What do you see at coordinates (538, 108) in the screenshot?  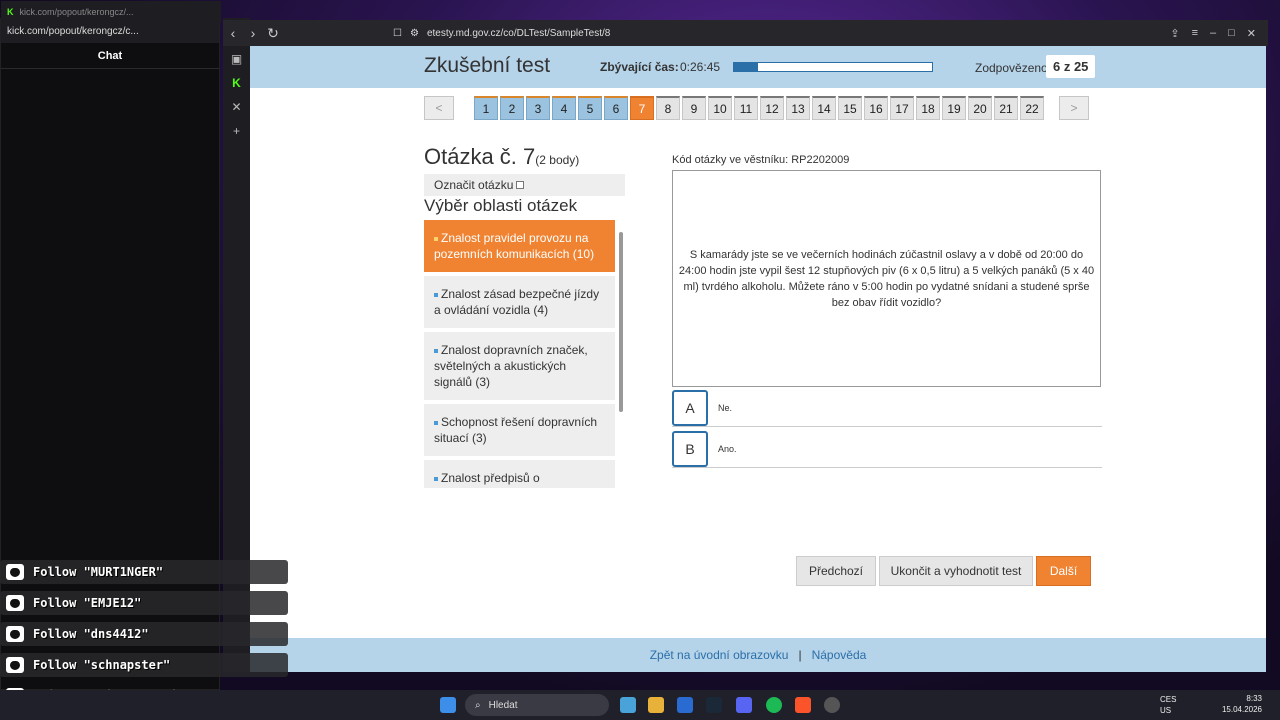 I see `question-button: 3` at bounding box center [538, 108].